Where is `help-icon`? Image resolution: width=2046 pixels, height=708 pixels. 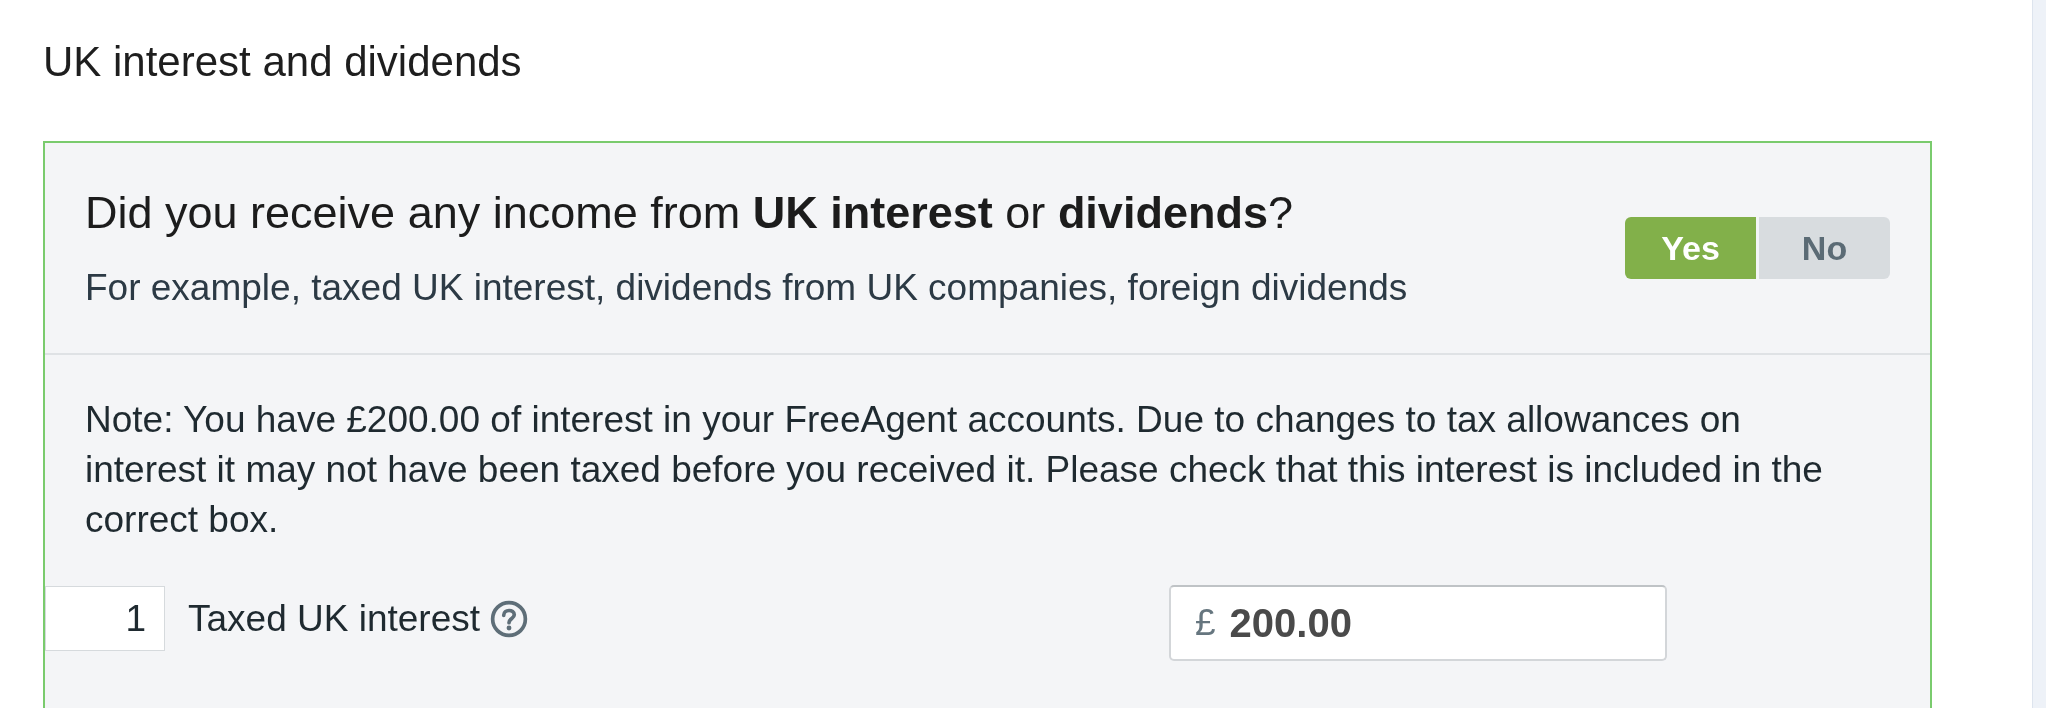 help-icon is located at coordinates (509, 618).